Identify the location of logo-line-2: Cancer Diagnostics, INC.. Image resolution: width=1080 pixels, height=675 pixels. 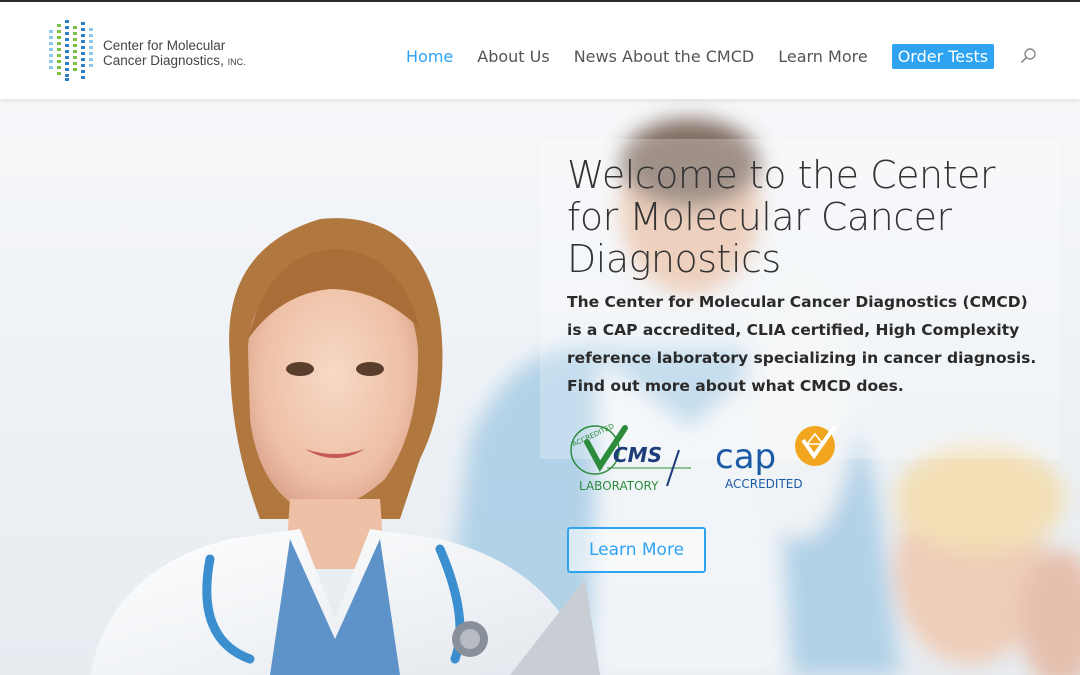
(174, 60).